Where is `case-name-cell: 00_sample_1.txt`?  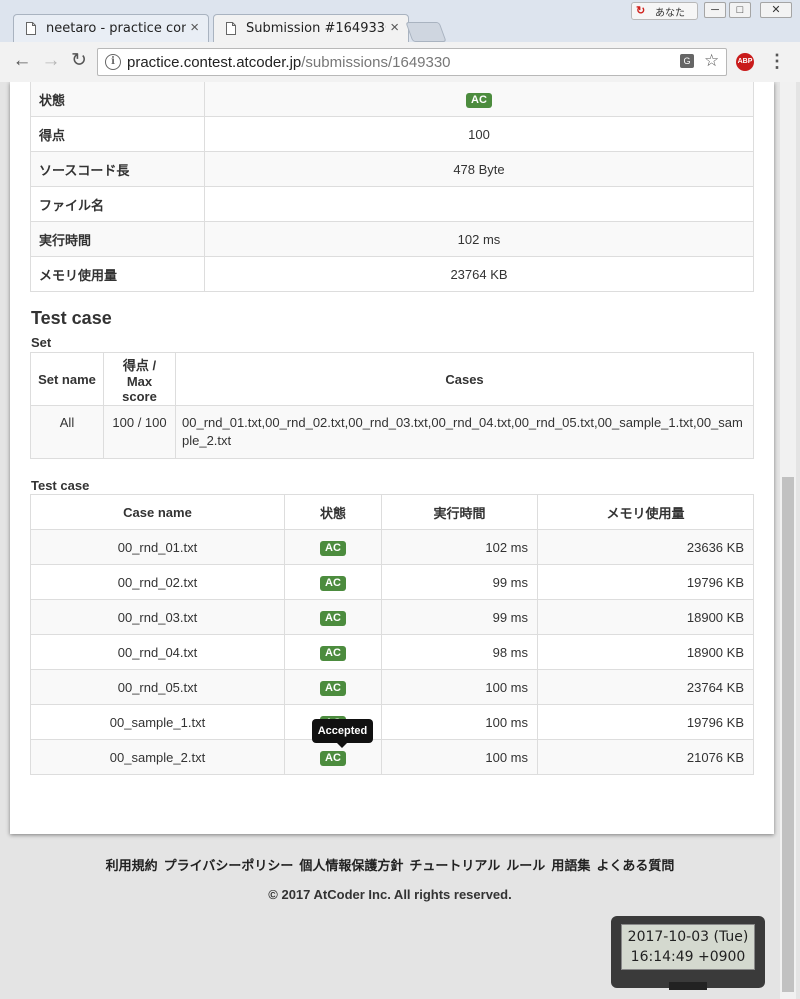
case-name-cell: 00_sample_1.txt is located at coordinates (157, 722).